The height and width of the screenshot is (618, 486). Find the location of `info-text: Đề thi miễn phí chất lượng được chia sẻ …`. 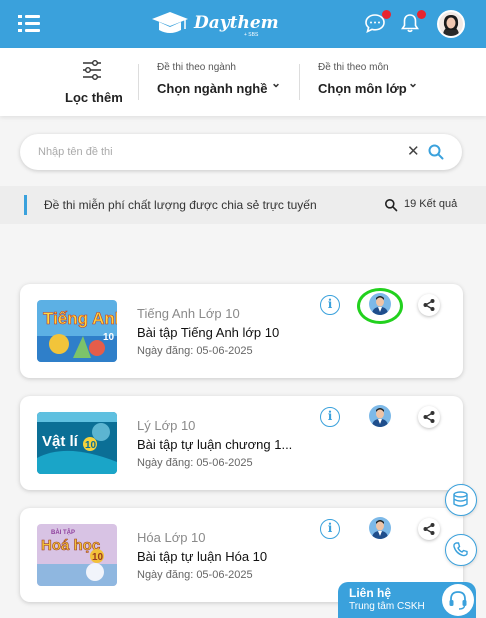

info-text: Đề thi miễn phí chất lượng được chia sẻ … is located at coordinates (180, 205).